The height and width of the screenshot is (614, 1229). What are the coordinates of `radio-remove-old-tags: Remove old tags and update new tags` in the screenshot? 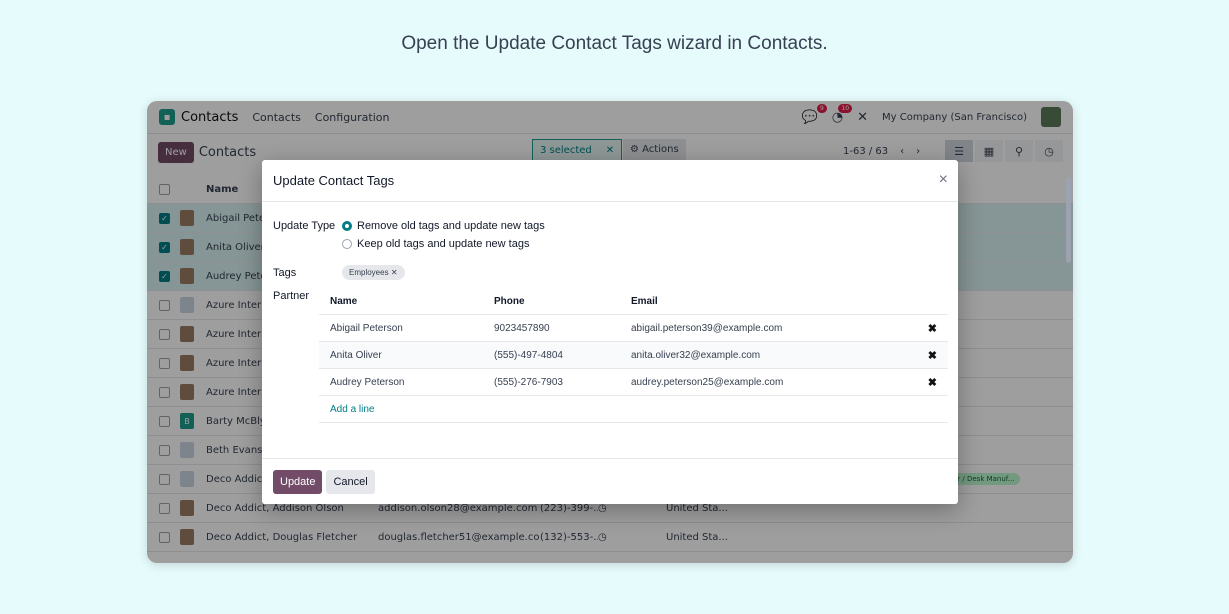 It's located at (443, 226).